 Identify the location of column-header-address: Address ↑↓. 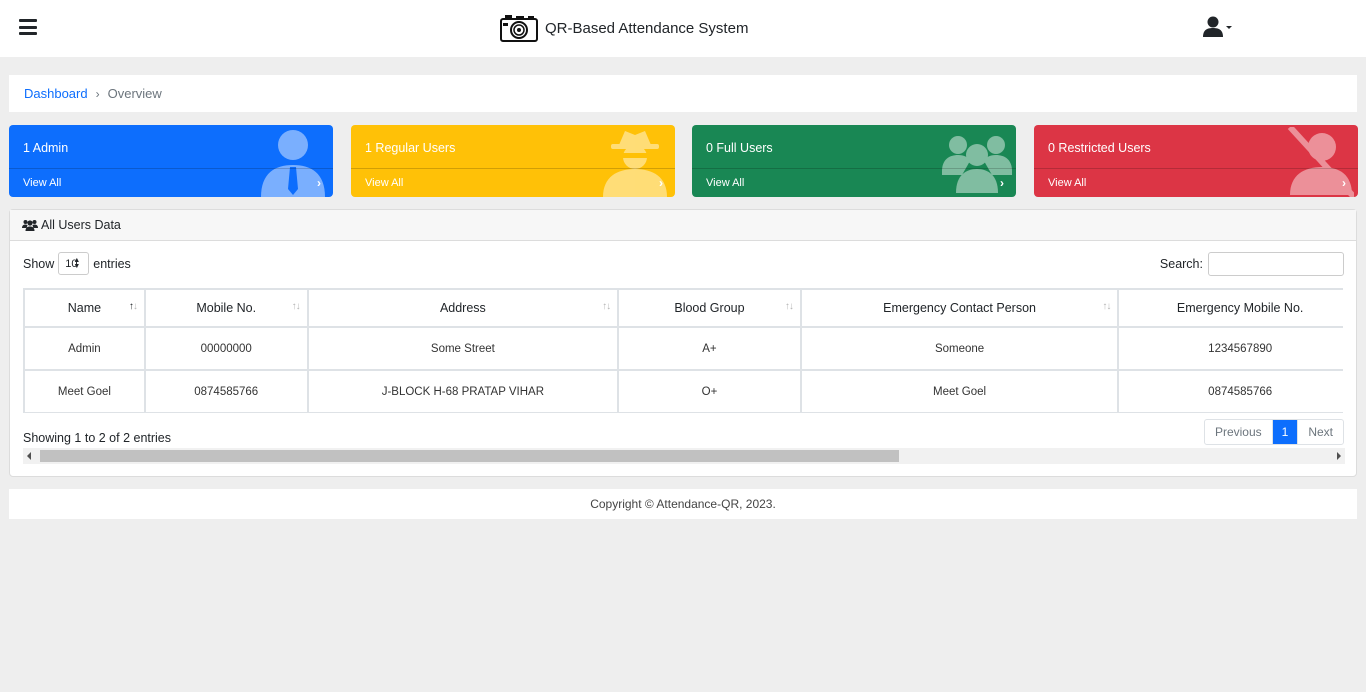
(463, 308).